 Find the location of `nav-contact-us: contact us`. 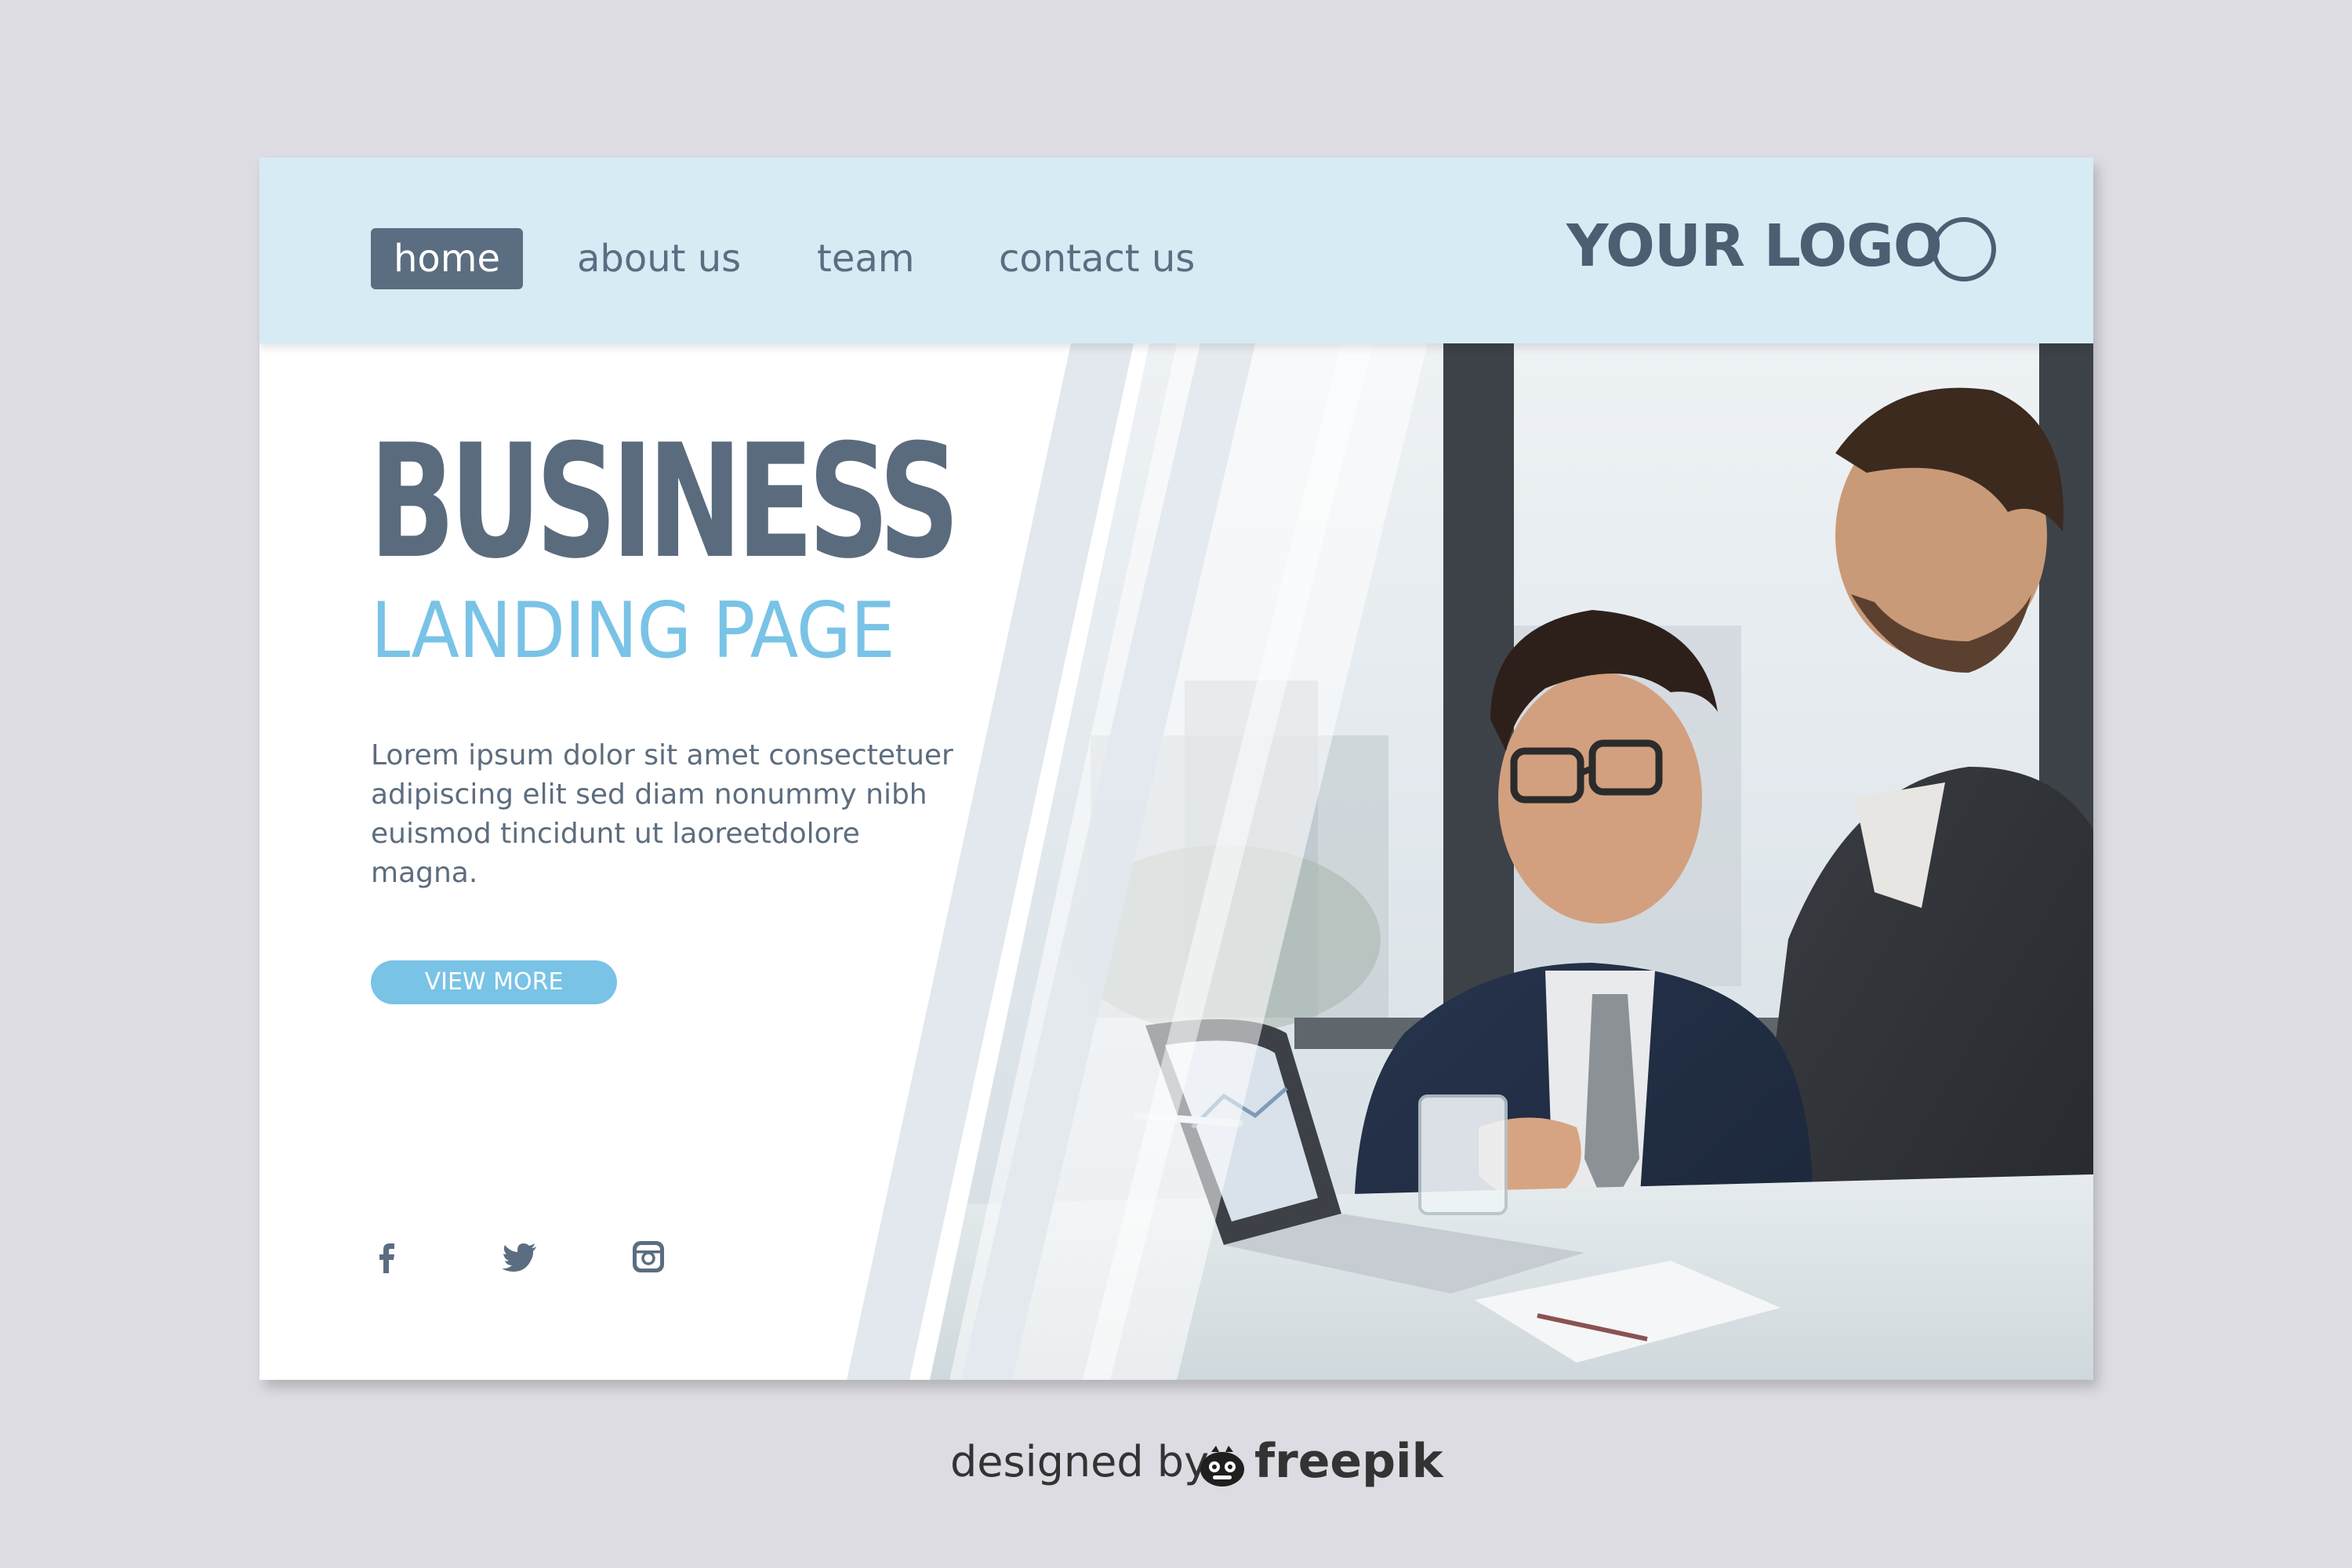

nav-contact-us: contact us is located at coordinates (1097, 258).